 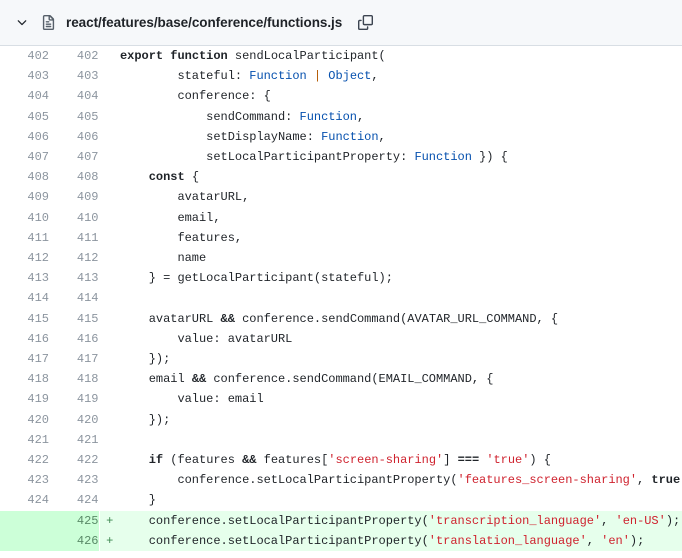 I want to click on line-number-new: 402, so click(x=74, y=56).